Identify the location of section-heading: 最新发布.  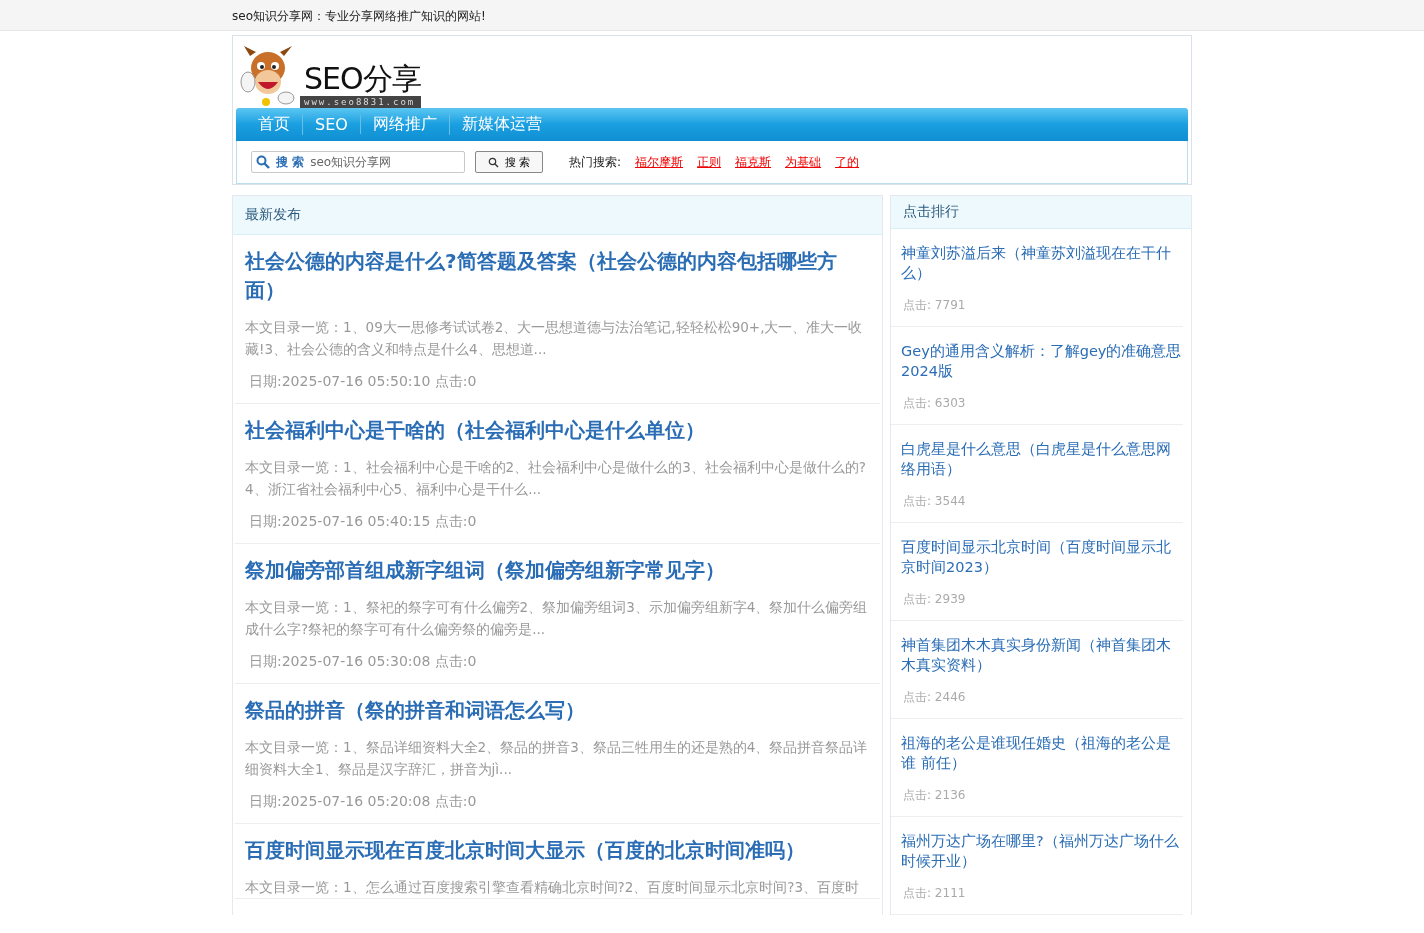
(557, 215).